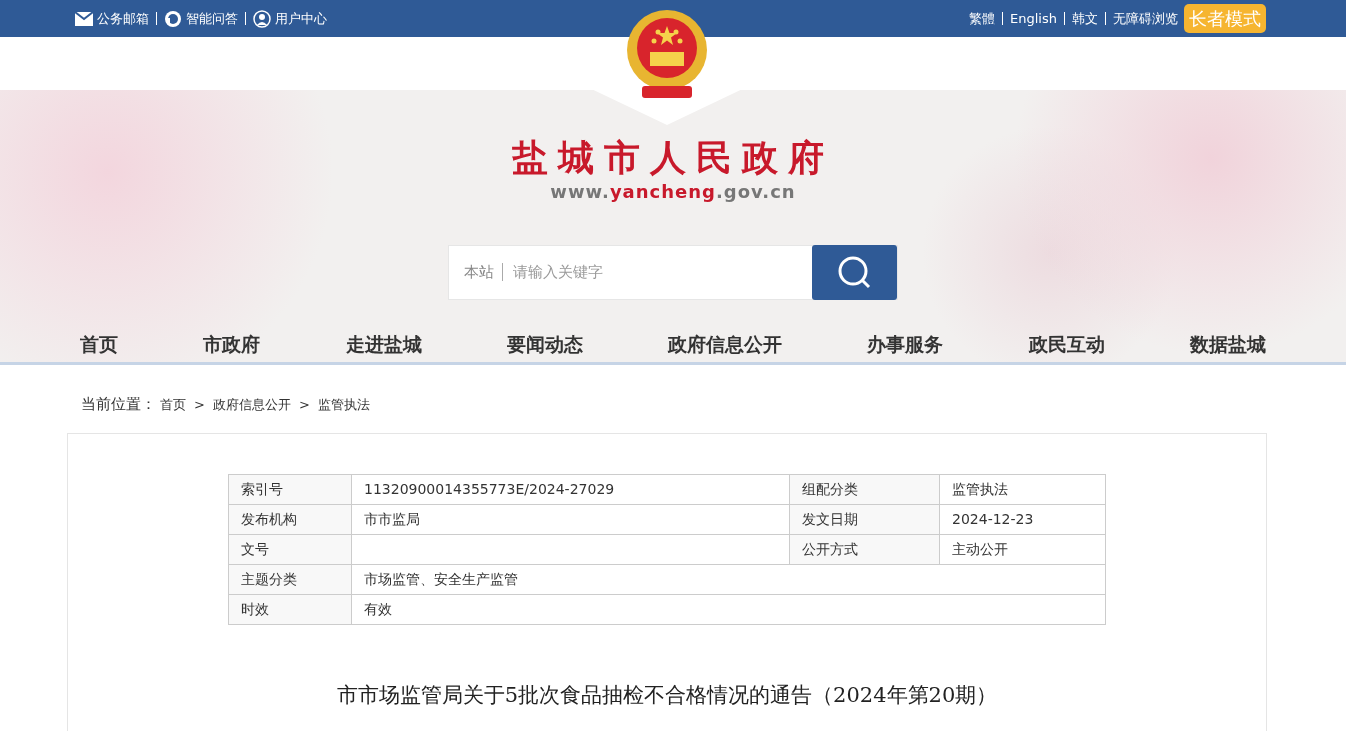  I want to click on search-input: 请输入关键字, so click(657, 272).